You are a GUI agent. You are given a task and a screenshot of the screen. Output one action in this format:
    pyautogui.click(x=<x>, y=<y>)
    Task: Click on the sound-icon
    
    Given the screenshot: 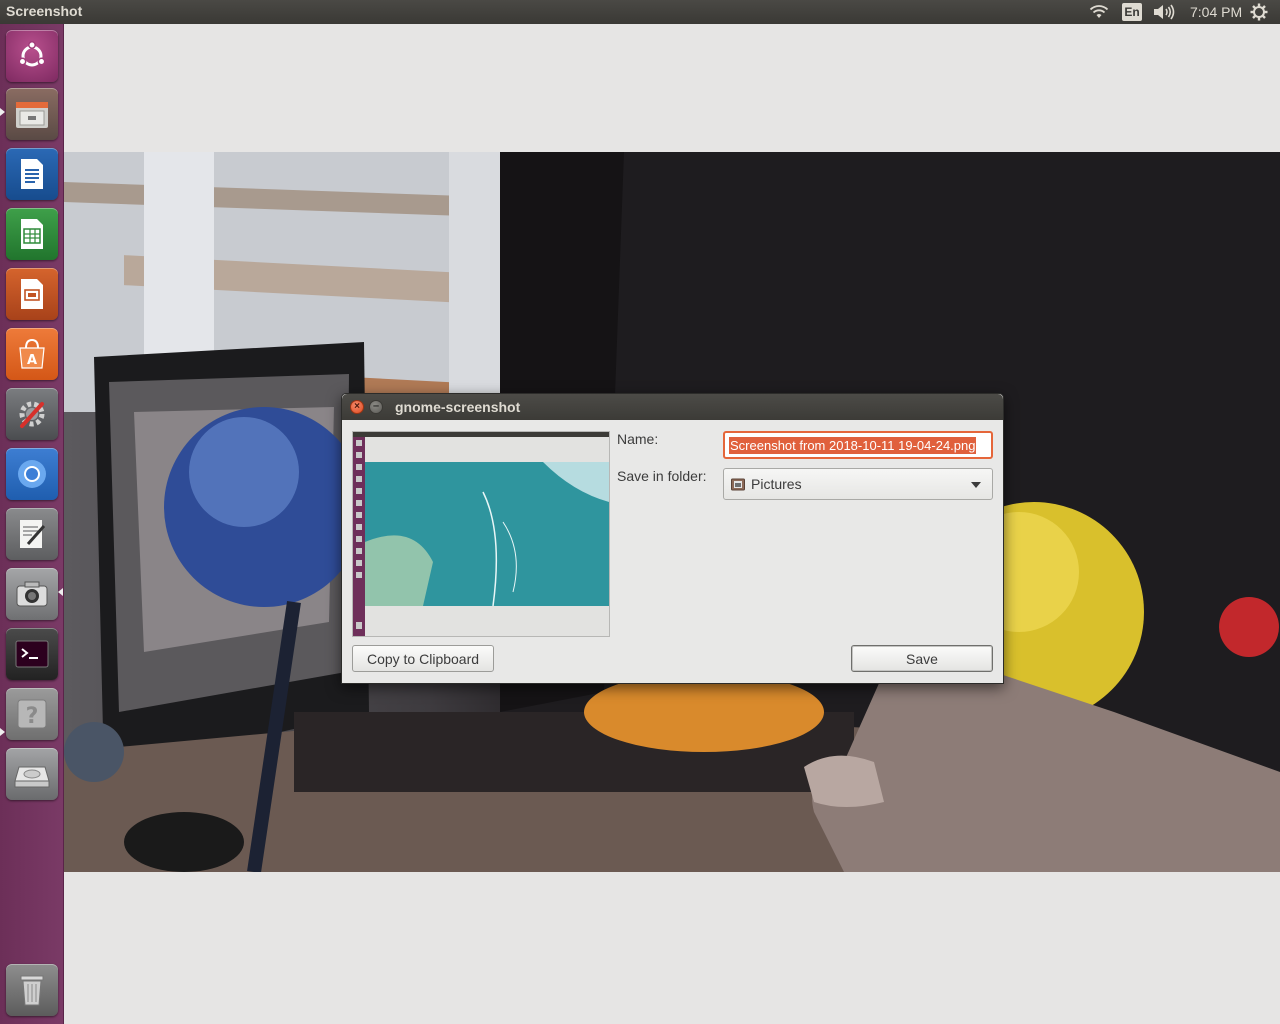 What is the action you would take?
    pyautogui.click(x=1165, y=12)
    